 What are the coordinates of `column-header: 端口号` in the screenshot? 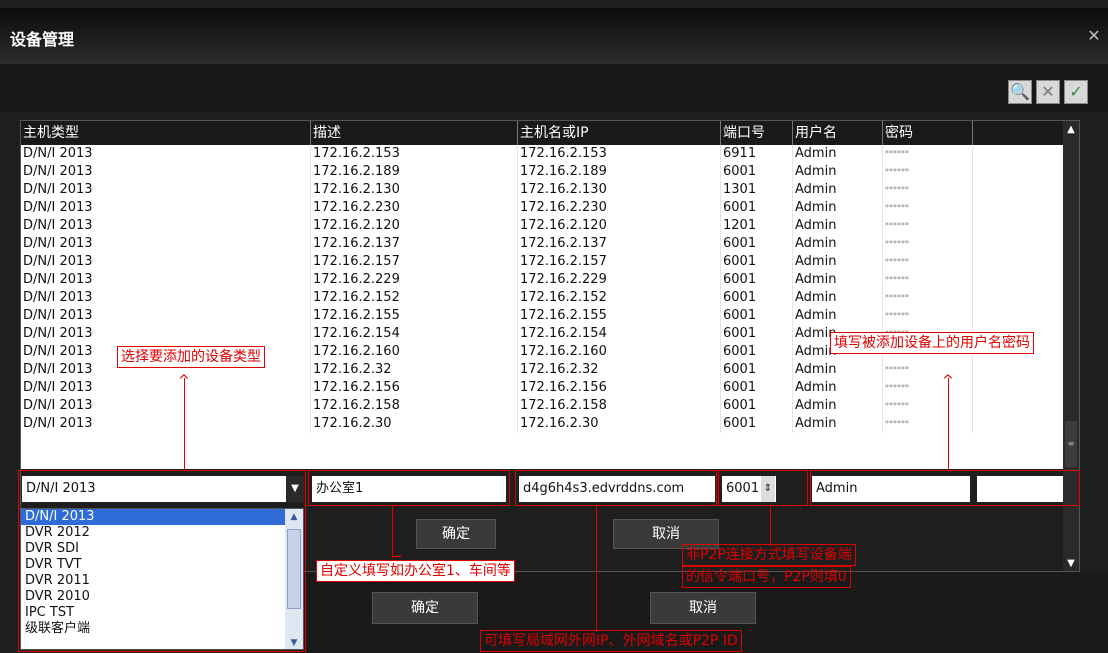 It's located at (757, 133).